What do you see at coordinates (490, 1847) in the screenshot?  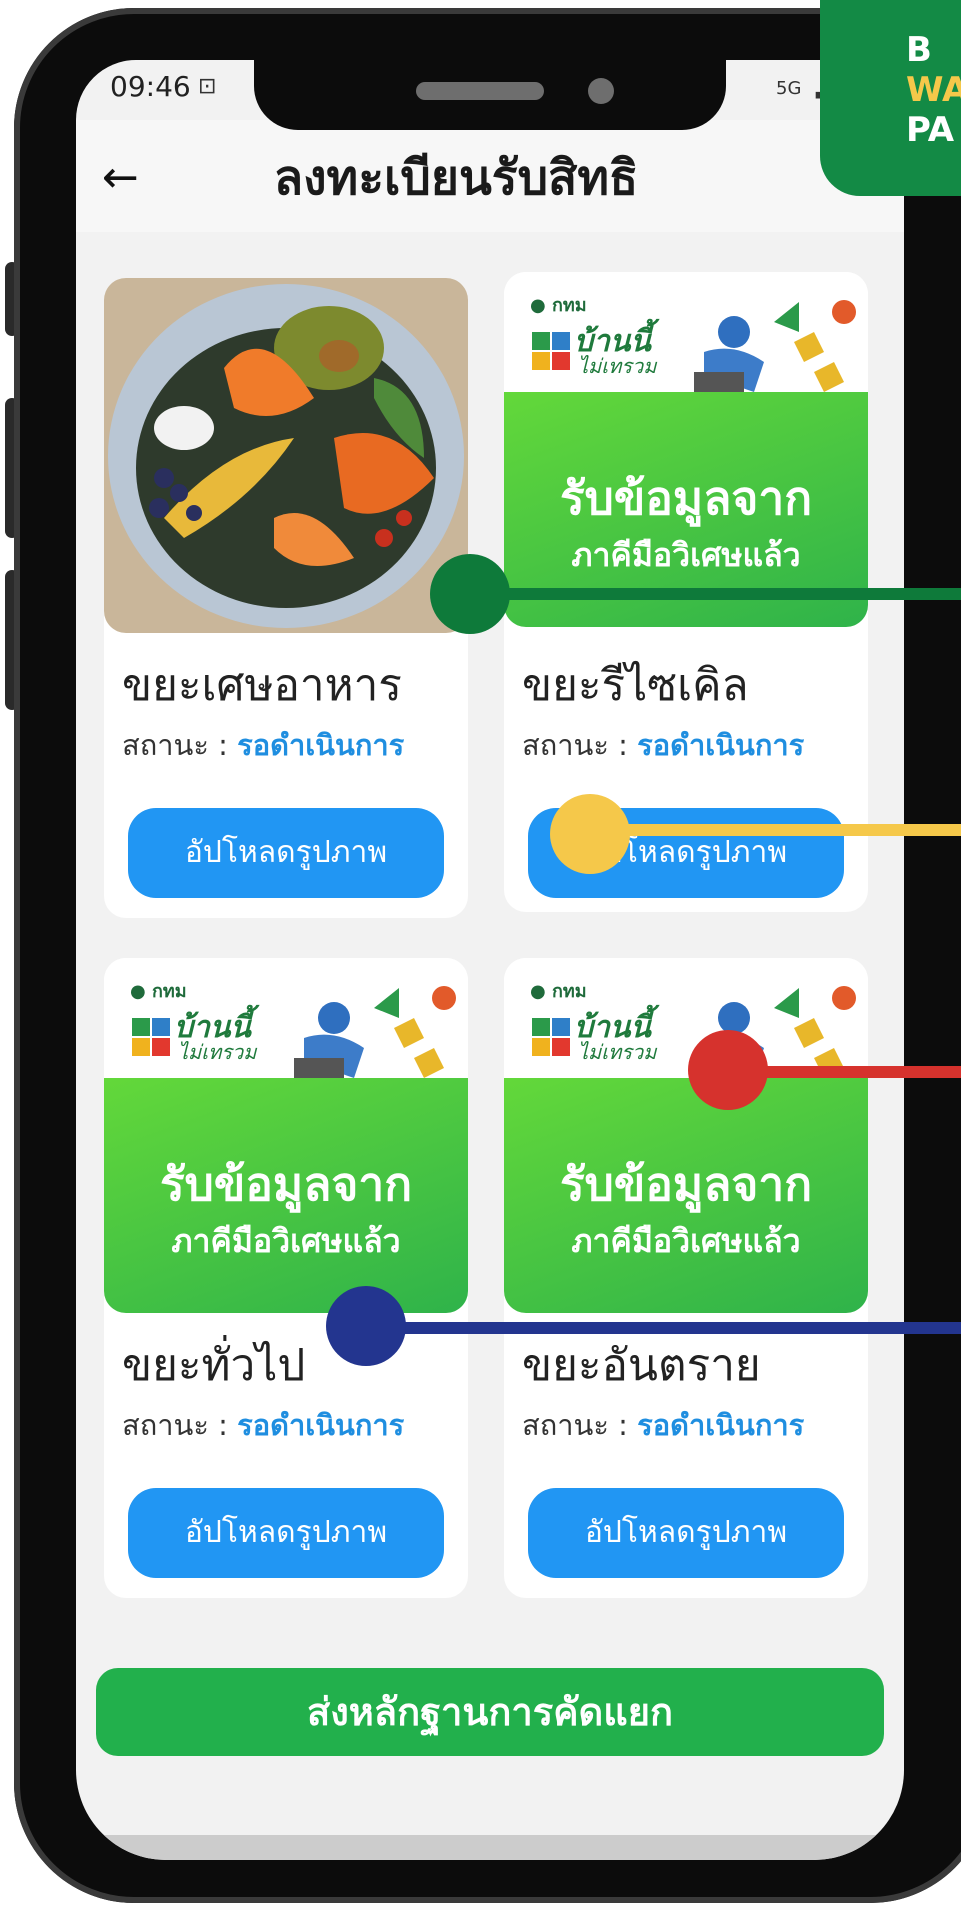 I see `bottom-navigation-bar` at bounding box center [490, 1847].